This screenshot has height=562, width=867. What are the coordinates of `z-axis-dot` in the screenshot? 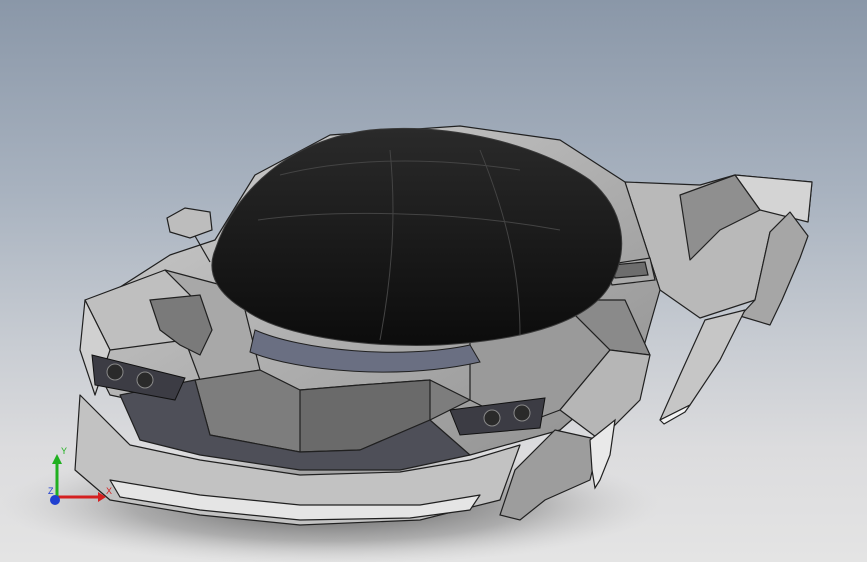 It's located at (55, 500).